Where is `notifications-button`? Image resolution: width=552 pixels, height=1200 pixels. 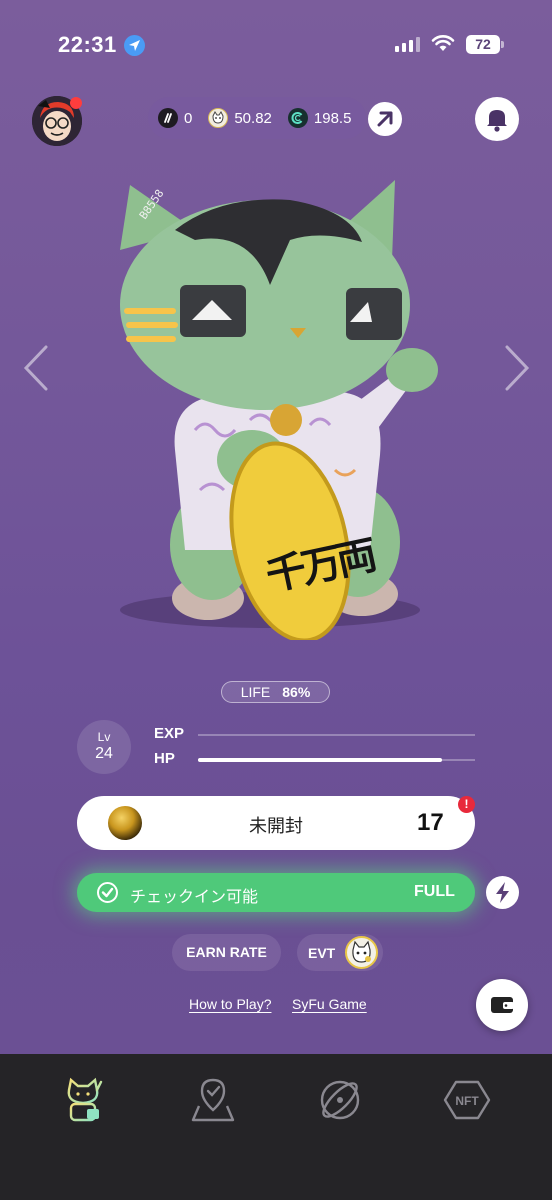 notifications-button is located at coordinates (497, 119).